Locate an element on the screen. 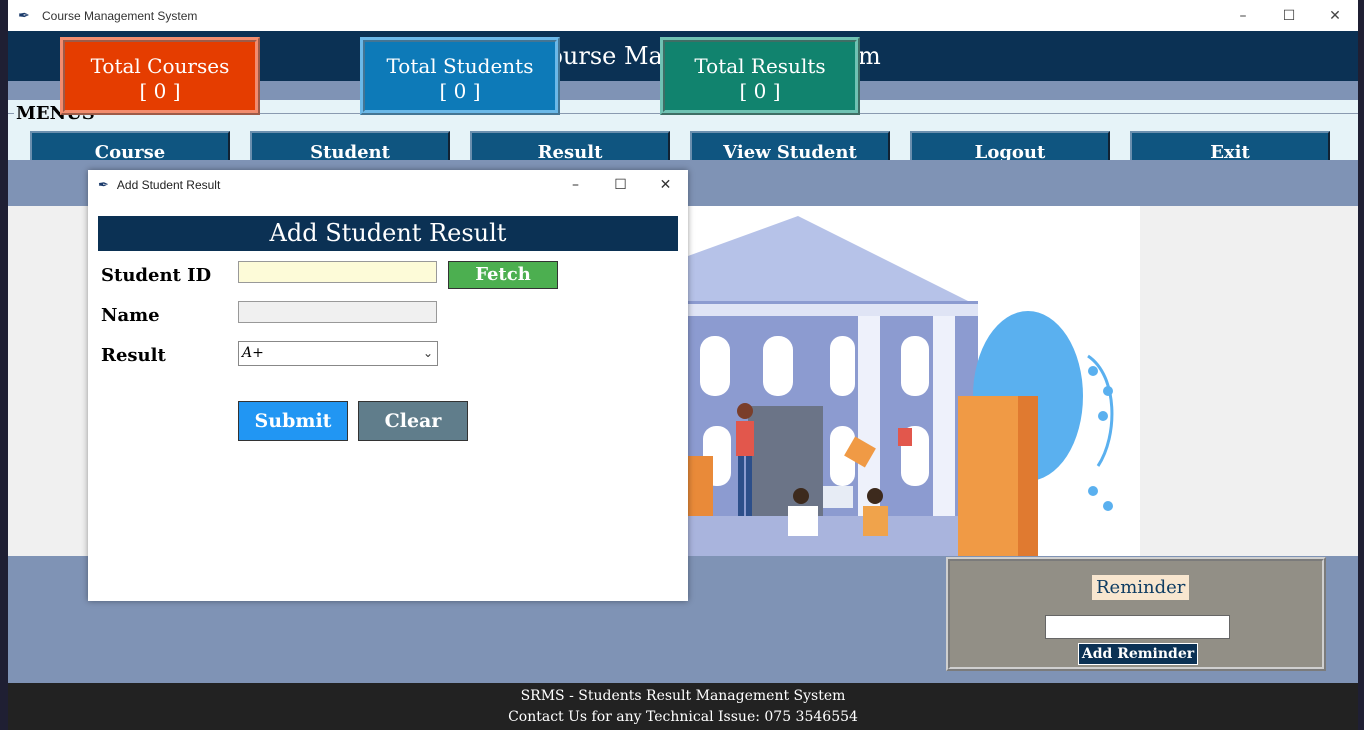 The width and height of the screenshot is (1364, 730). total-courses-value: [ 0 ] is located at coordinates (160, 91).